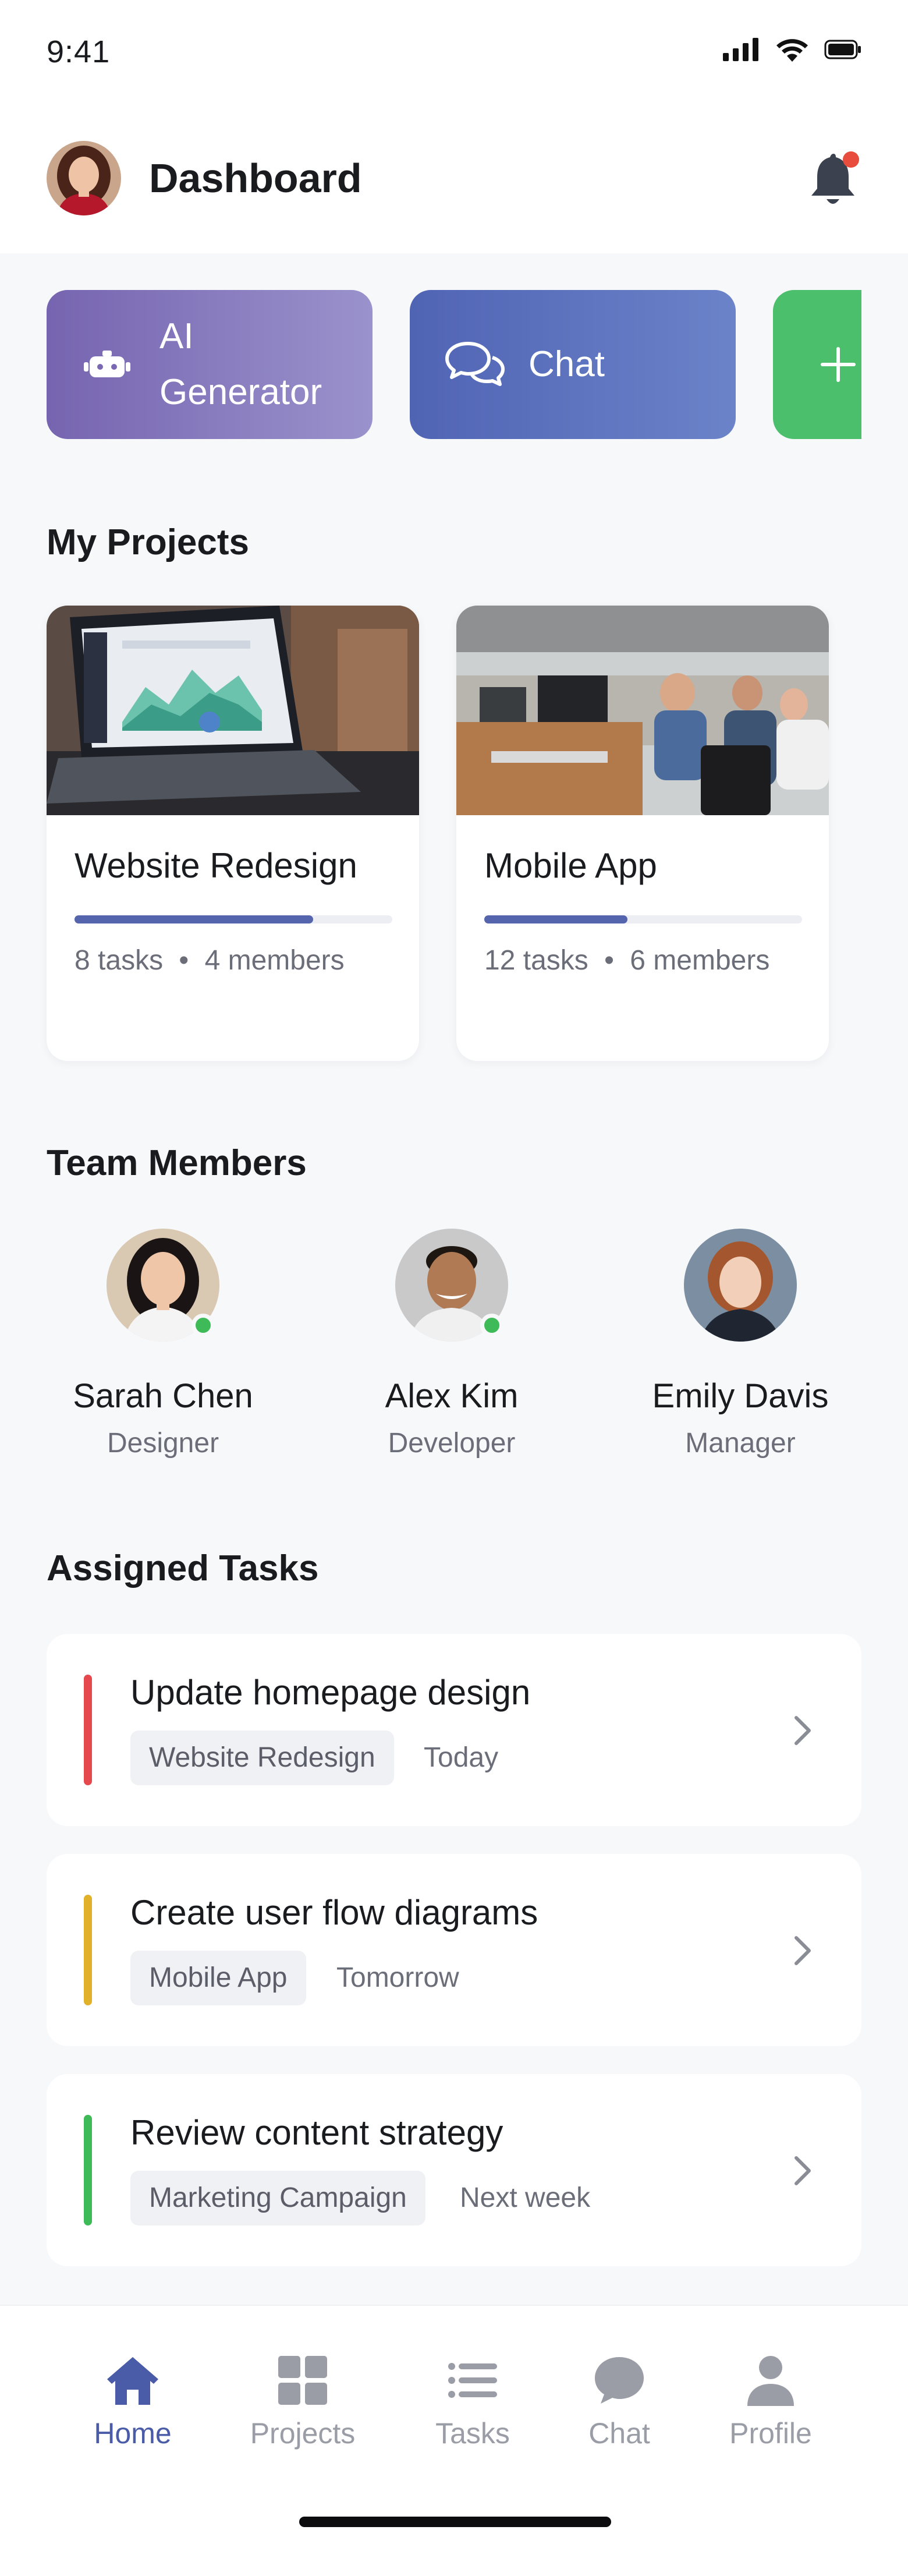  What do you see at coordinates (454, 179) in the screenshot?
I see `app-header: Dashboard` at bounding box center [454, 179].